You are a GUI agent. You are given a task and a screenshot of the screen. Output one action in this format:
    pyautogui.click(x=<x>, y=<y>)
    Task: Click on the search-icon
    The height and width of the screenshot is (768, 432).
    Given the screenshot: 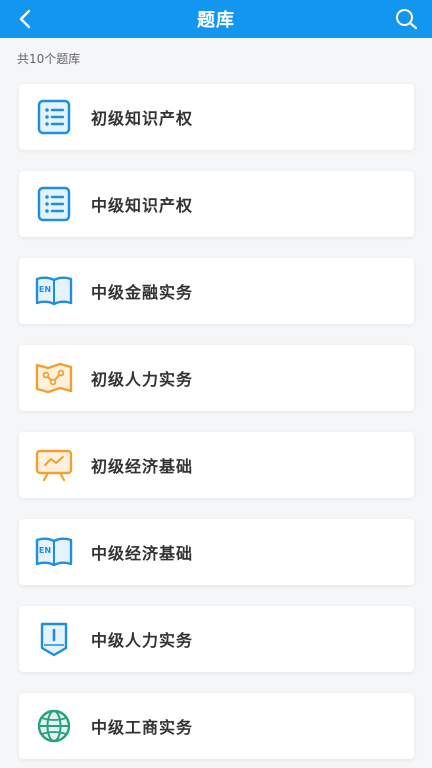 What is the action you would take?
    pyautogui.click(x=407, y=19)
    